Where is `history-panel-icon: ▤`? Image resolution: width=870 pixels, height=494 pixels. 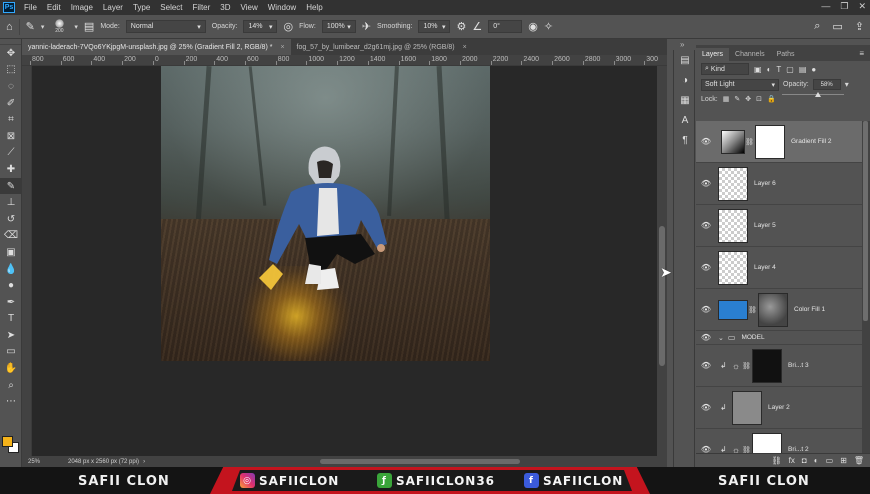
history-panel-icon: ▤ is located at coordinates (685, 60).